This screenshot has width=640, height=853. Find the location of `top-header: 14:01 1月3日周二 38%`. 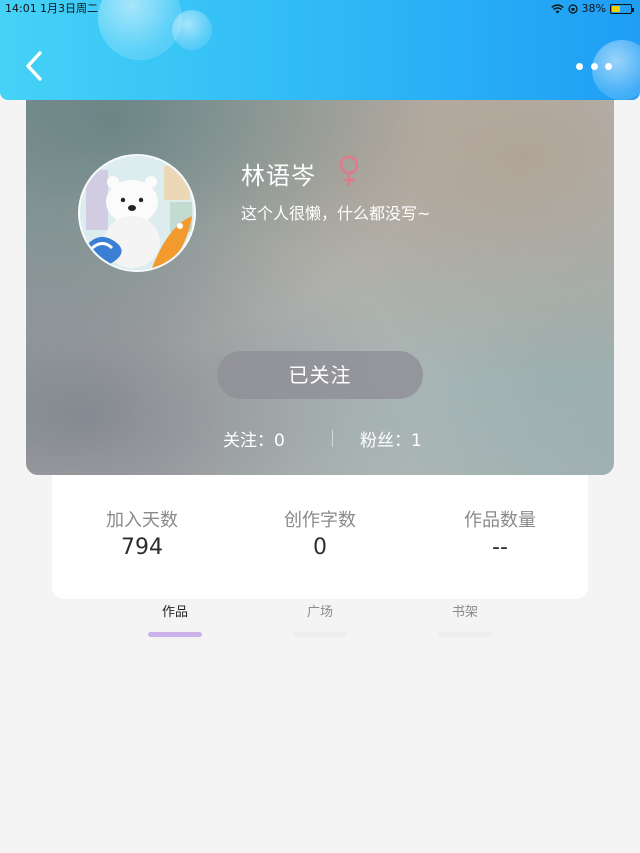

top-header: 14:01 1月3日周二 38% is located at coordinates (320, 50).